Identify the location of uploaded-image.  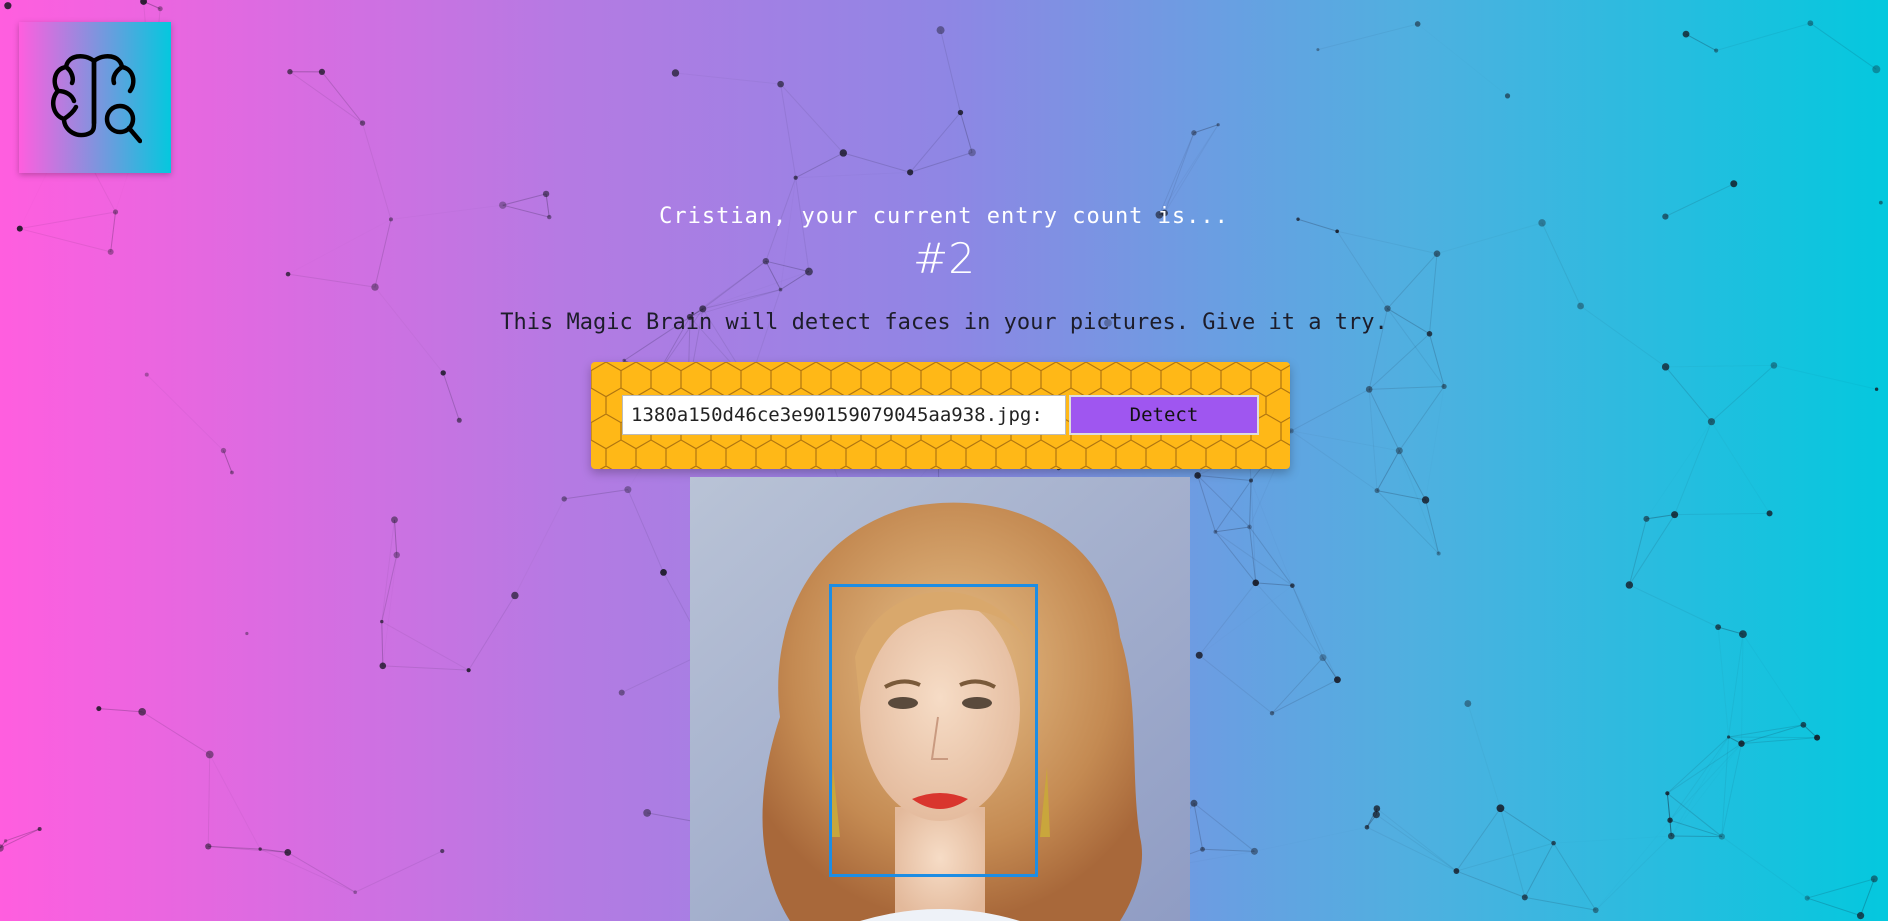
(940, 699).